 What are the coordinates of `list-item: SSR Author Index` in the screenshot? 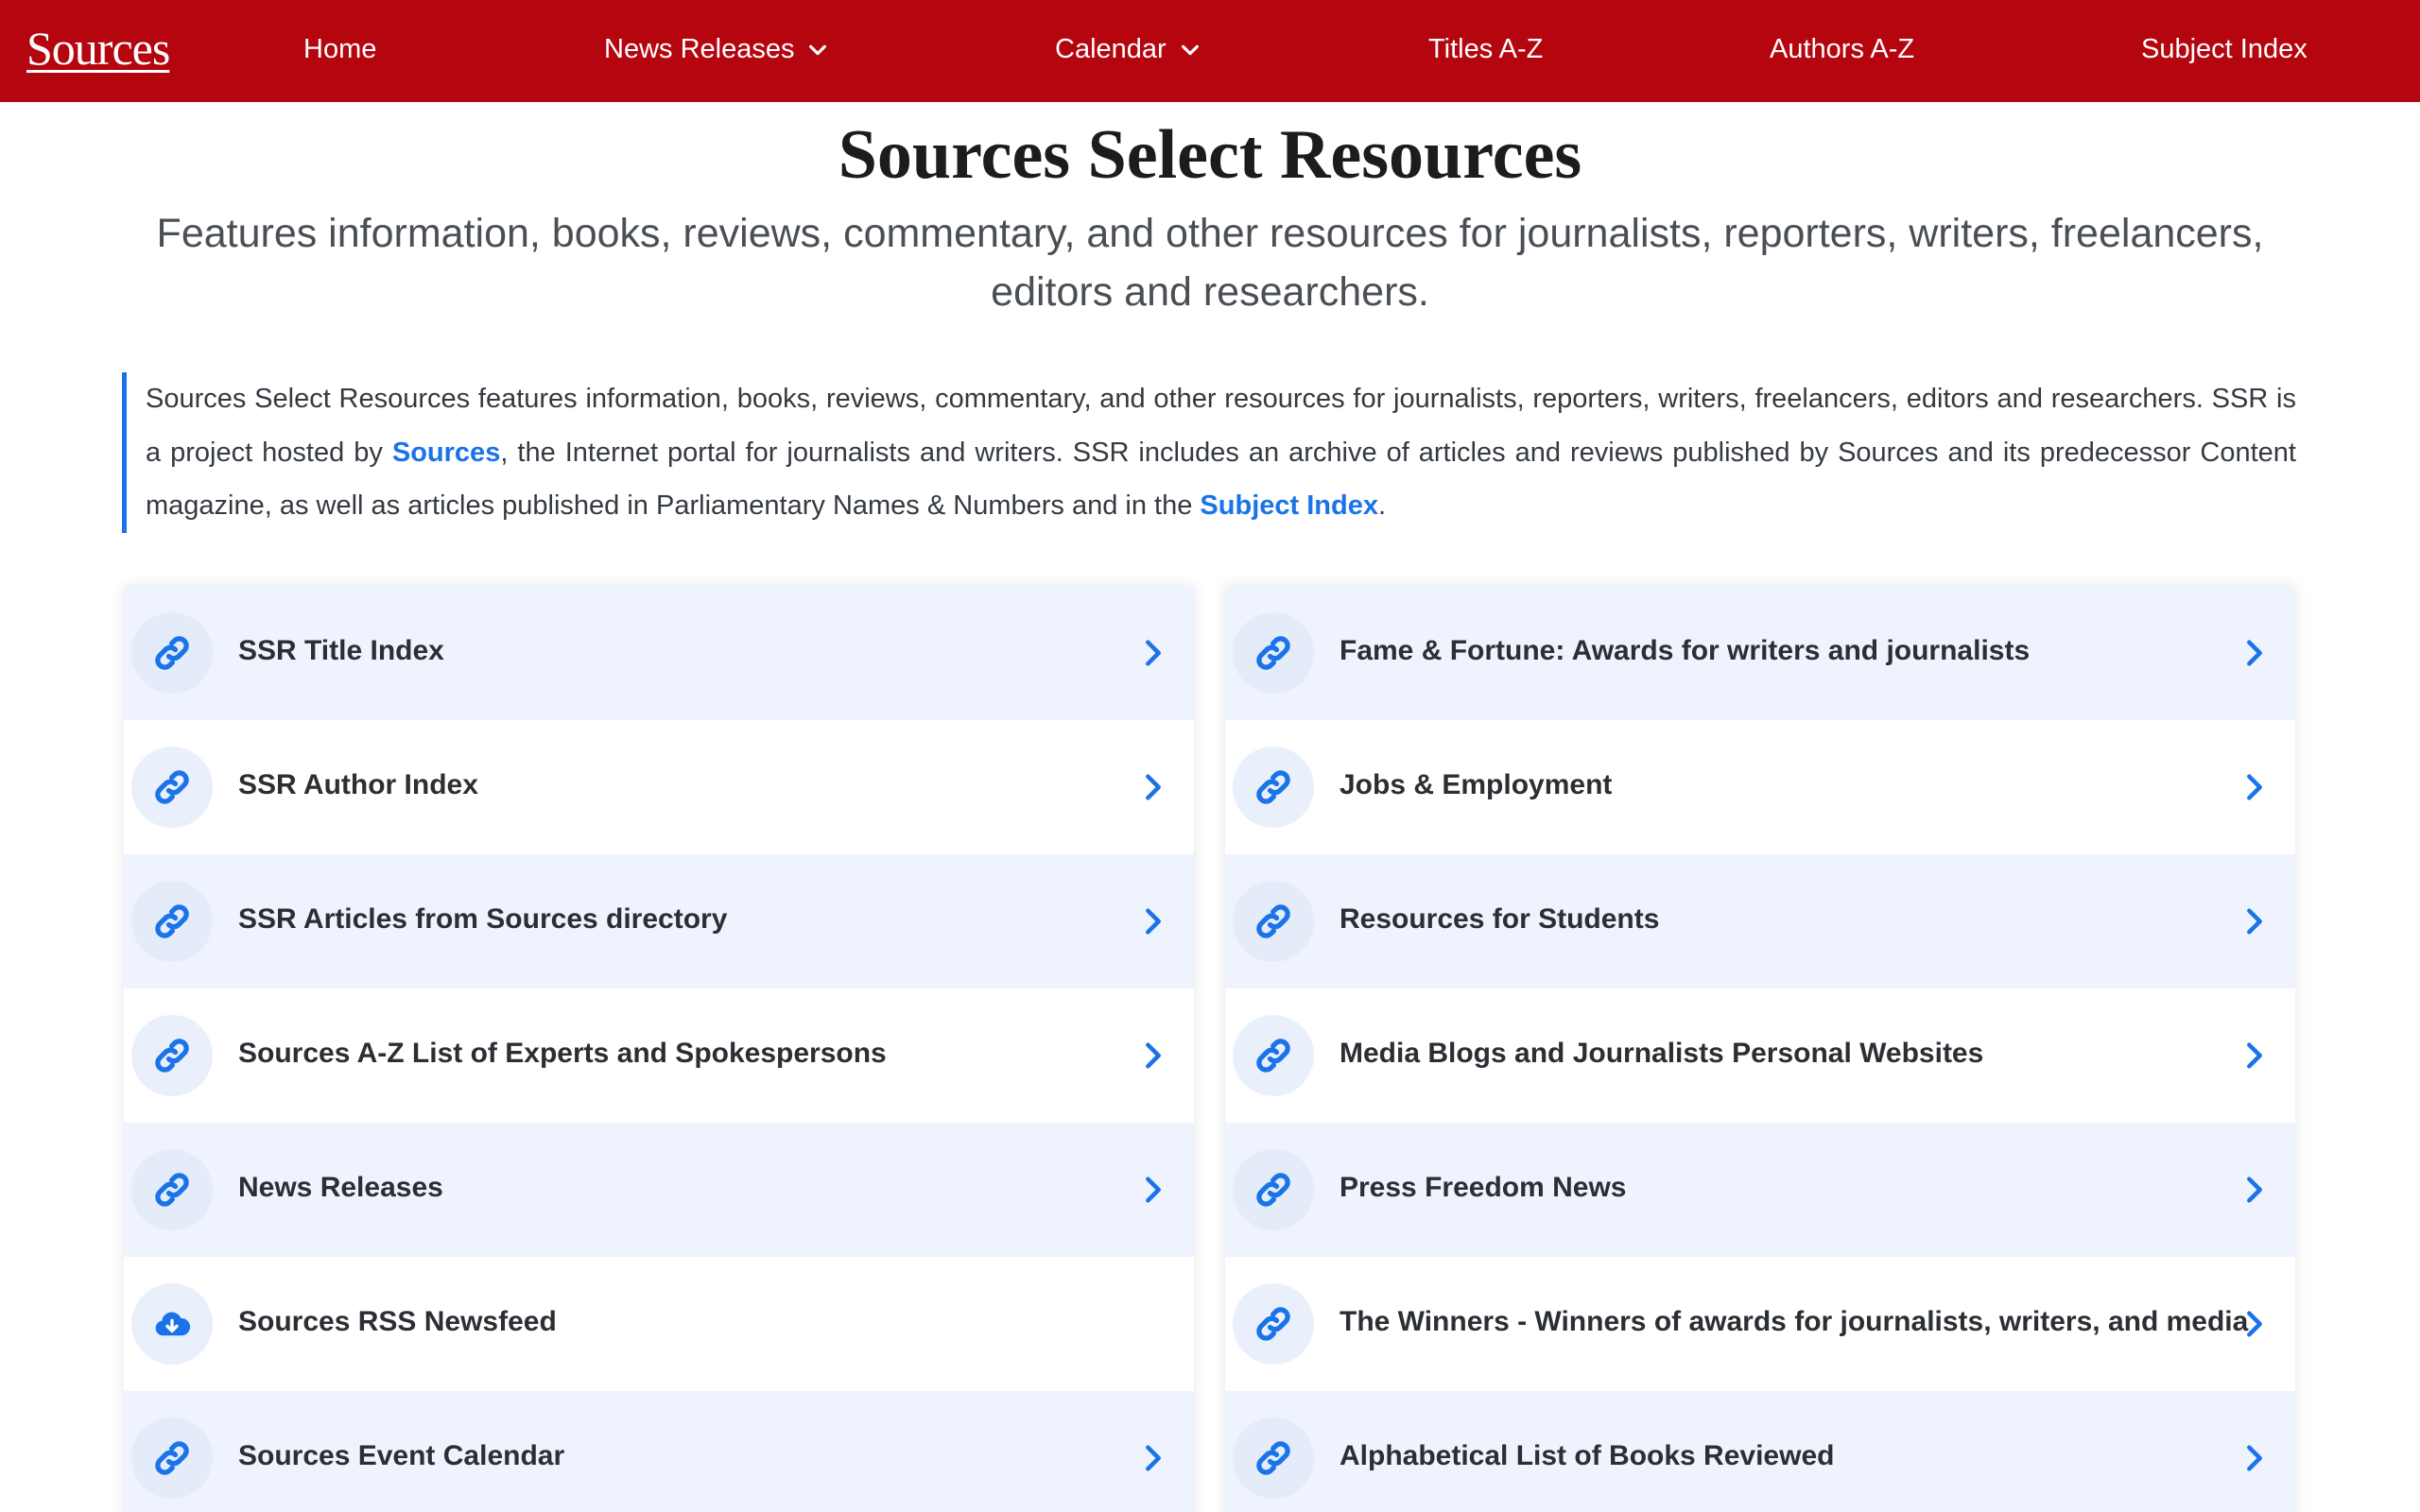 It's located at (659, 787).